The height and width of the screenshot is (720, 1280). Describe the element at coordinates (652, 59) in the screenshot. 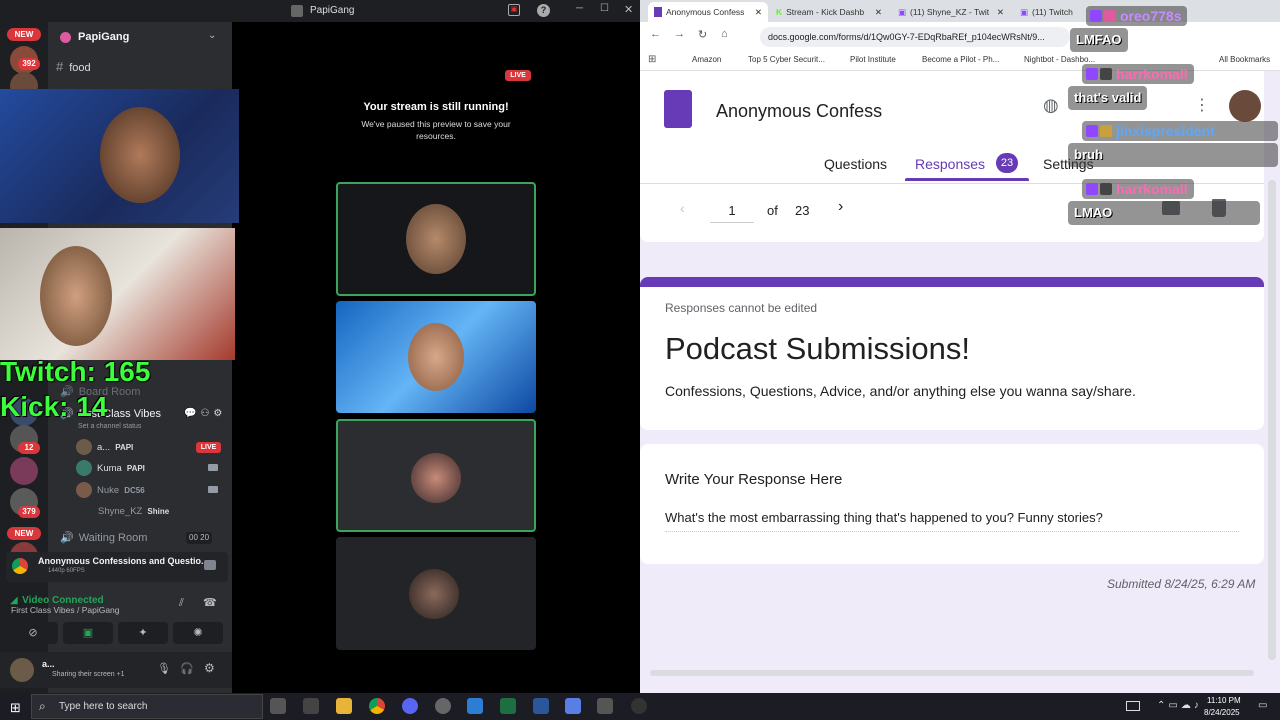

I see `apps-icon: ⊞` at that location.